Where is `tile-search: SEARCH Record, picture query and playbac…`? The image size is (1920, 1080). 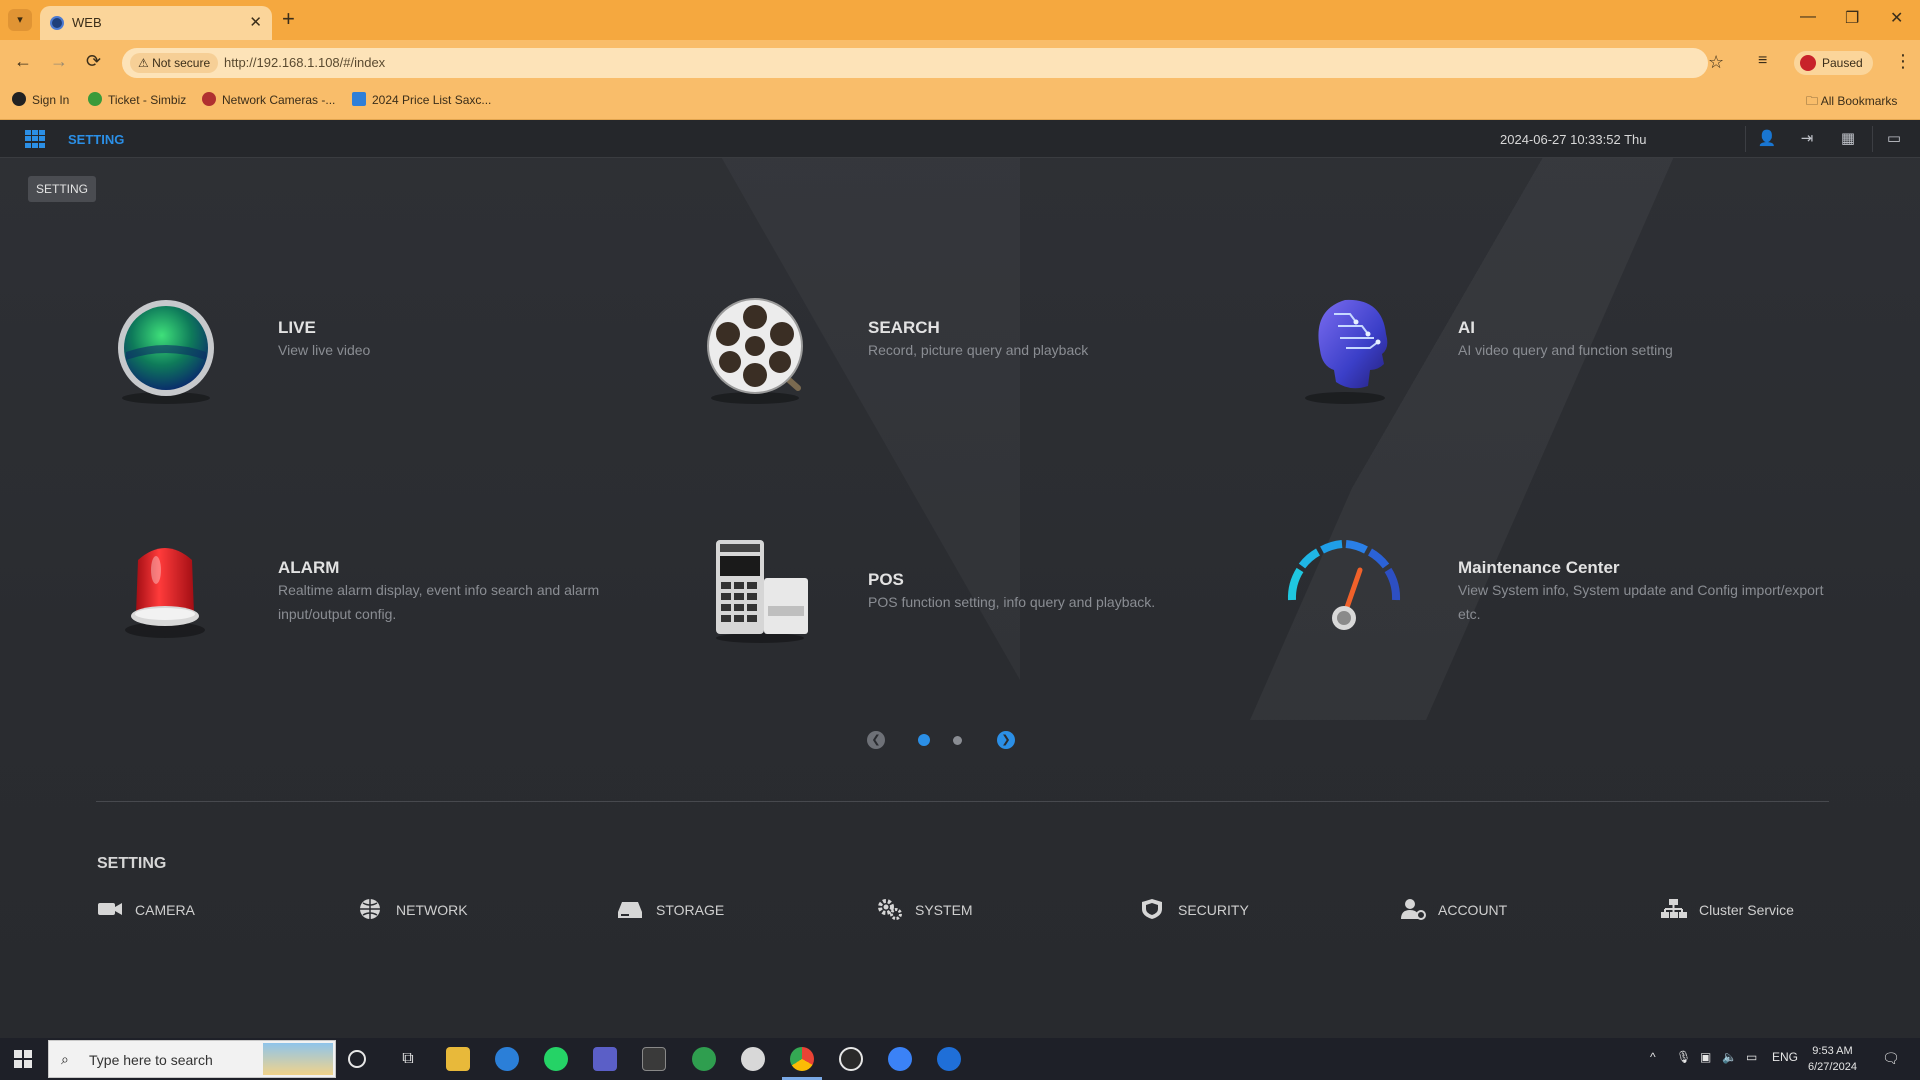 tile-search: SEARCH Record, picture query and playbac… is located at coordinates (980, 360).